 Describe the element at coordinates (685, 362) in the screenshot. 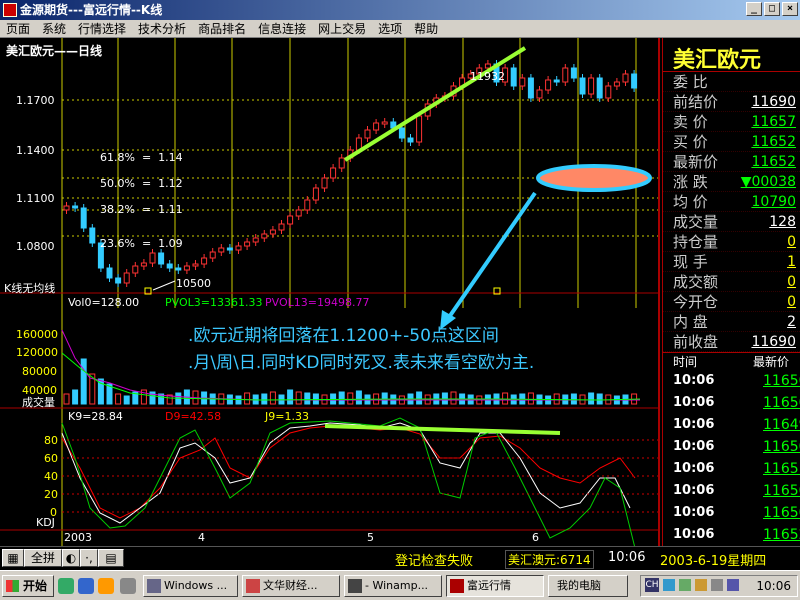

I see `tick-header-time: 时间` at that location.